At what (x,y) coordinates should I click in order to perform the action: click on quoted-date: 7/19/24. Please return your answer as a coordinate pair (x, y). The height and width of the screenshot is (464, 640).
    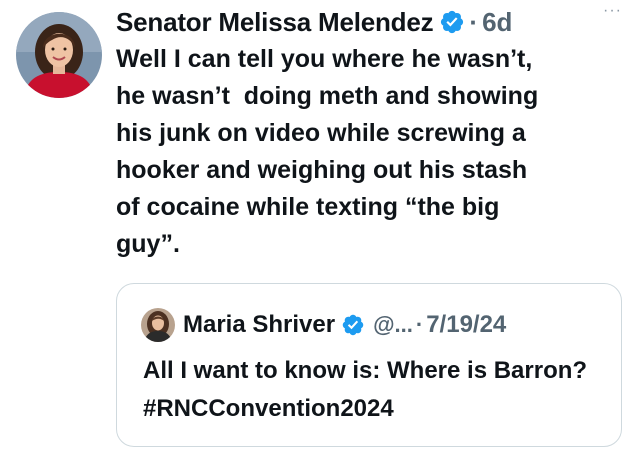
    Looking at the image, I should click on (466, 324).